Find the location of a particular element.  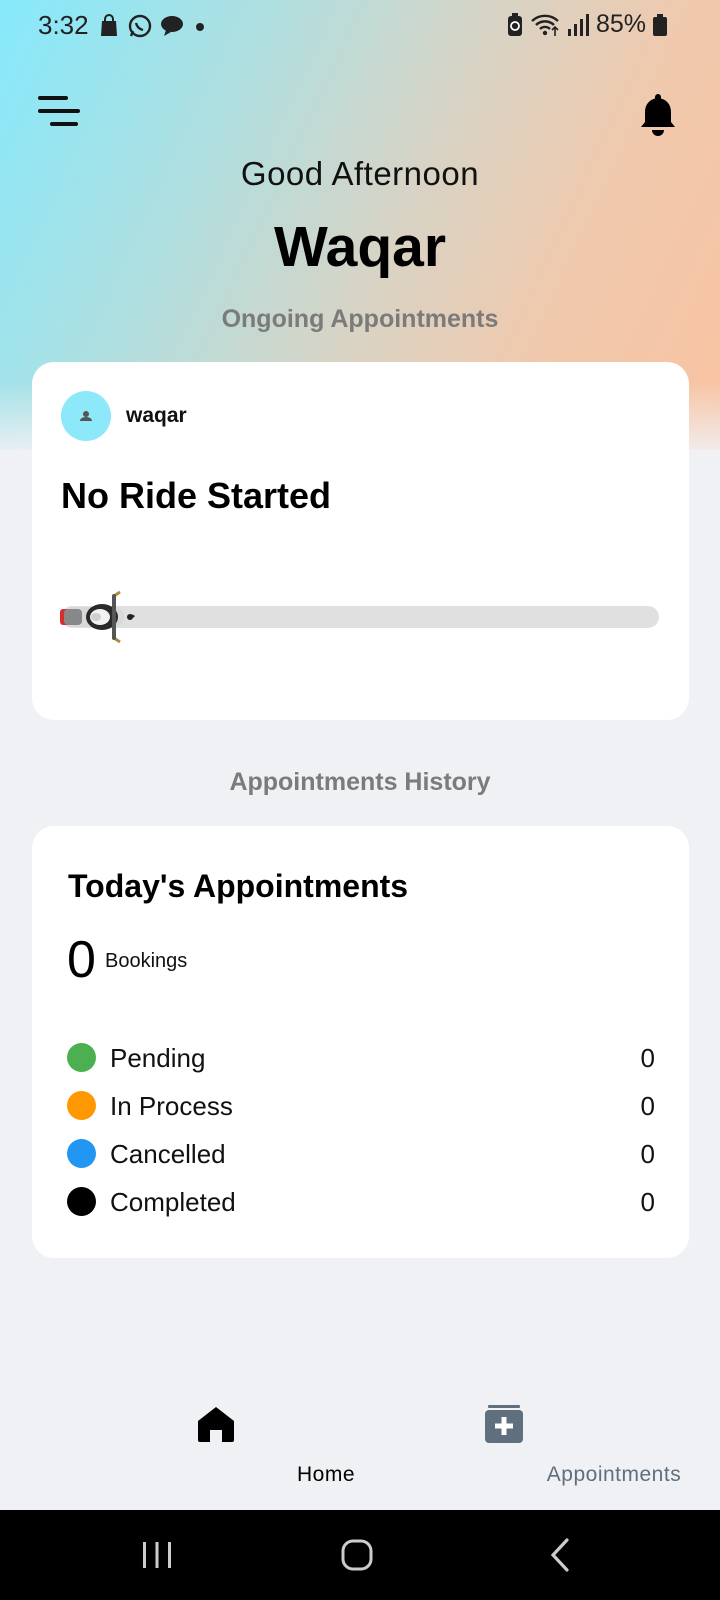

stat-row-pending: Pending 0 is located at coordinates (361, 1058).